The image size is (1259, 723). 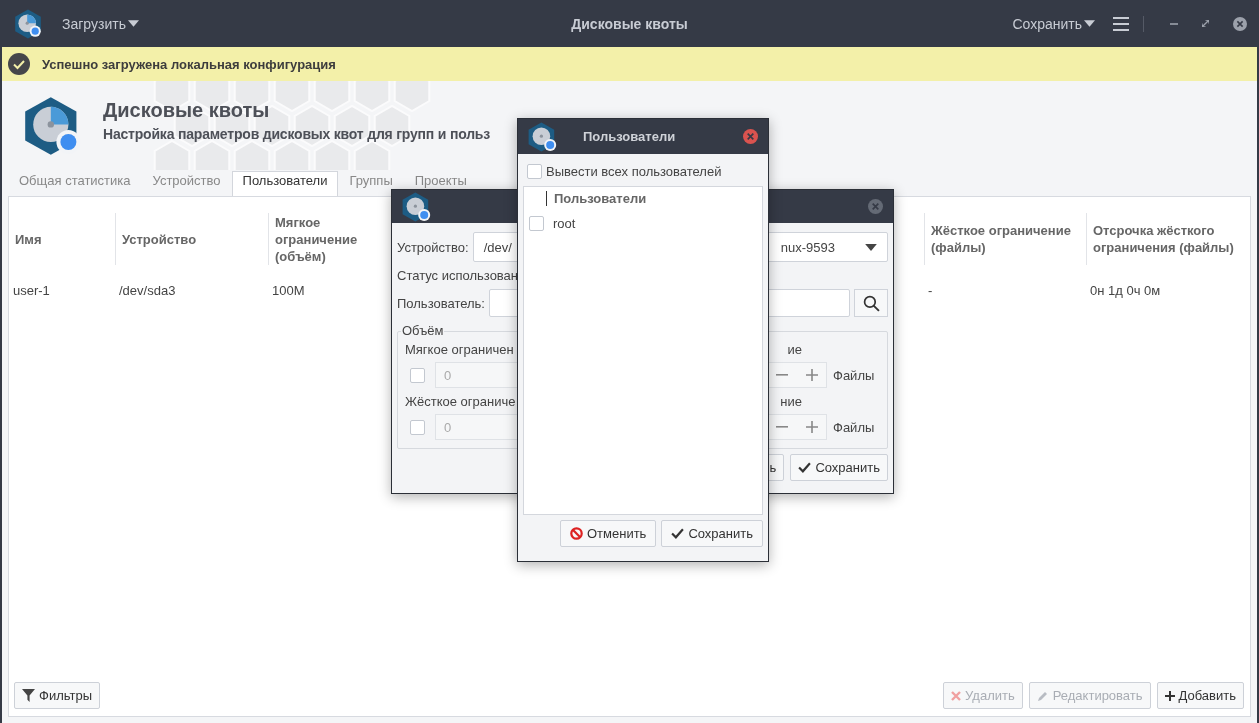 What do you see at coordinates (458, 275) in the screenshot?
I see `status-label: Статус использован` at bounding box center [458, 275].